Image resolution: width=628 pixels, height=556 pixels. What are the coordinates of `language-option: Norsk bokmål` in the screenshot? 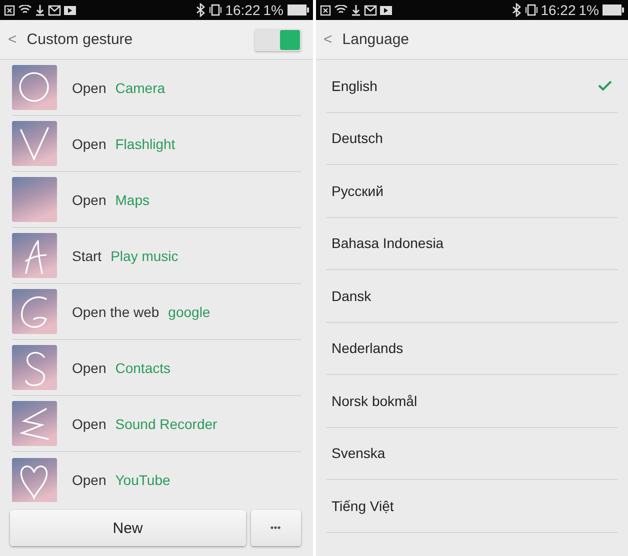 It's located at (472, 401).